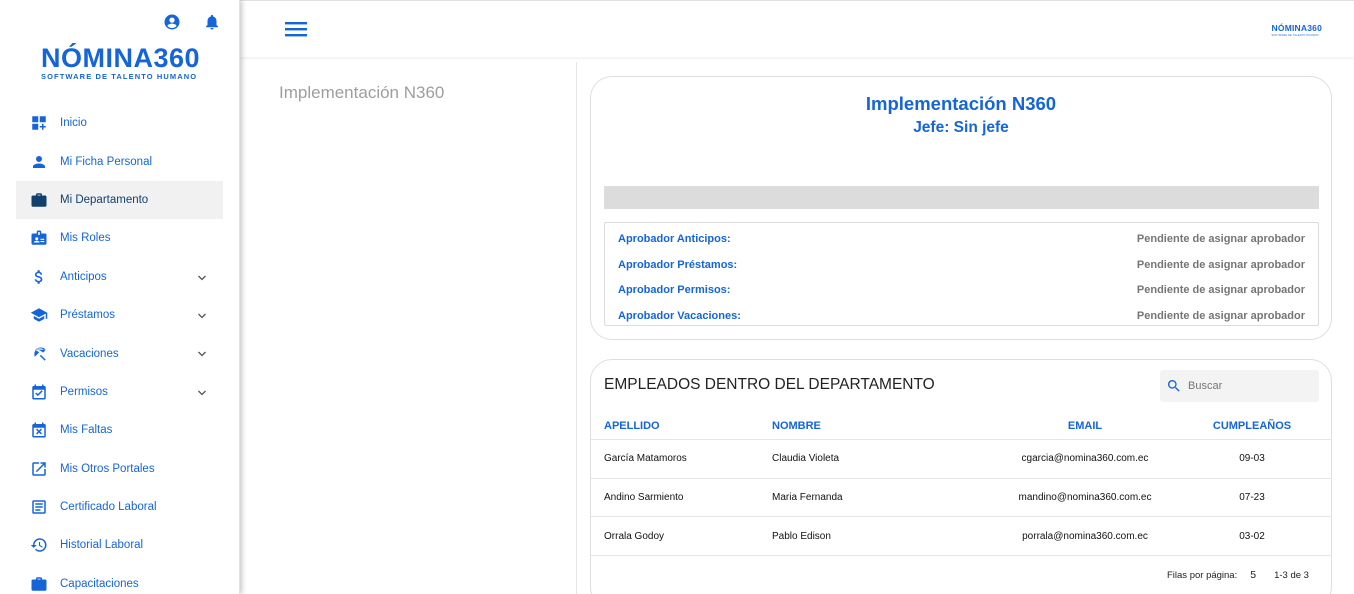 The image size is (1354, 594). I want to click on top-bar: NÓMINA360 SOFTWARE DE TALENTO HUMANO, so click(797, 28).